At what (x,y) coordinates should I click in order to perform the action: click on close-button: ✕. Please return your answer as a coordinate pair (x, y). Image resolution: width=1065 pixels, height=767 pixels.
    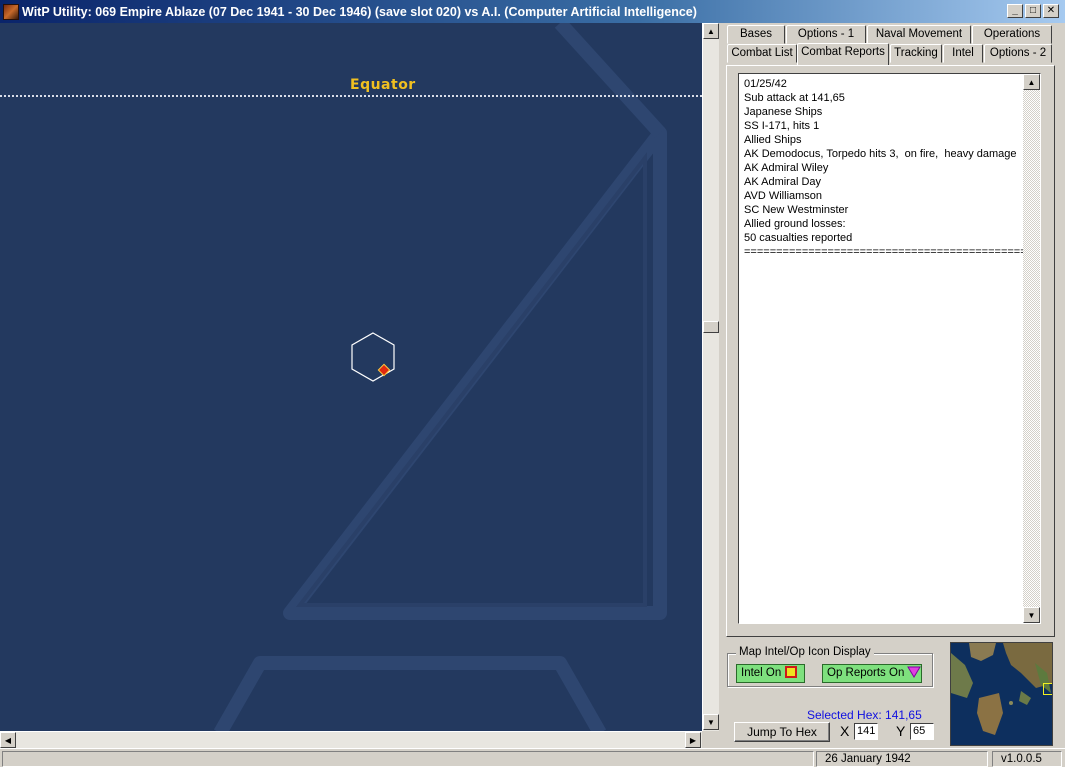
    Looking at the image, I should click on (1051, 11).